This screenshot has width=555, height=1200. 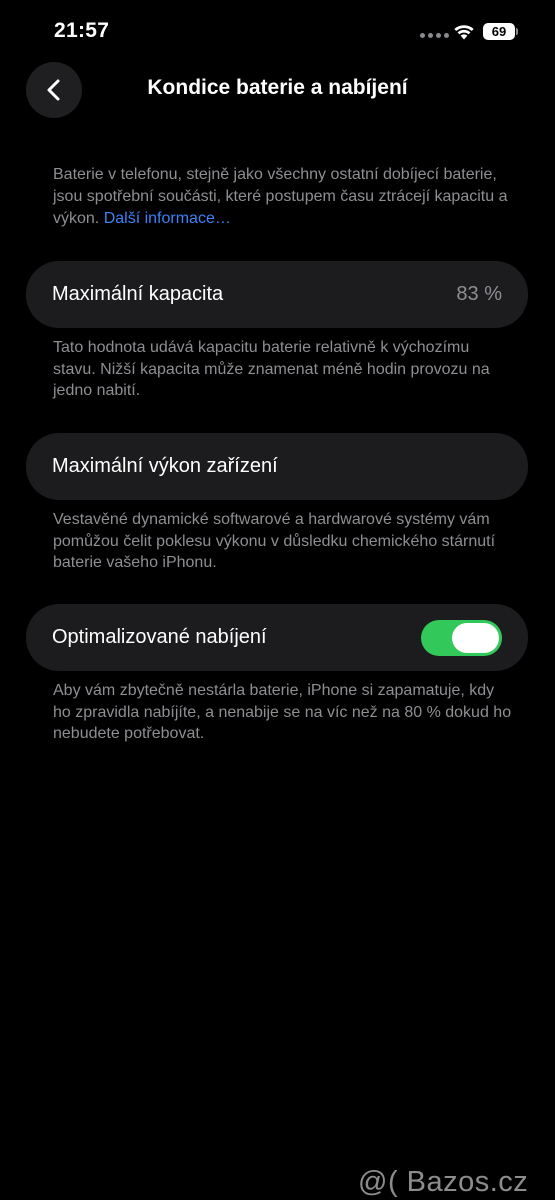 What do you see at coordinates (277, 30) in the screenshot?
I see `status-bar: 21:57 69` at bounding box center [277, 30].